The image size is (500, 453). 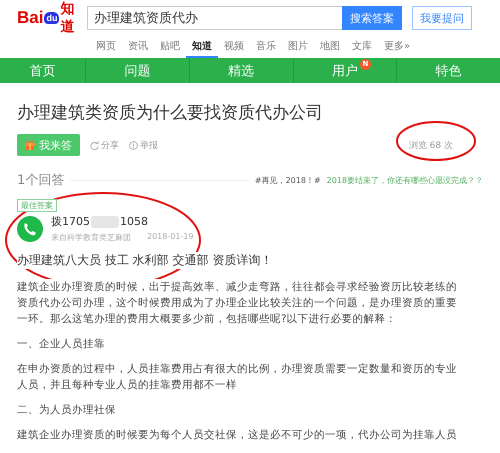 I want to click on site-logo: Bai du 知道, so click(x=49, y=18).